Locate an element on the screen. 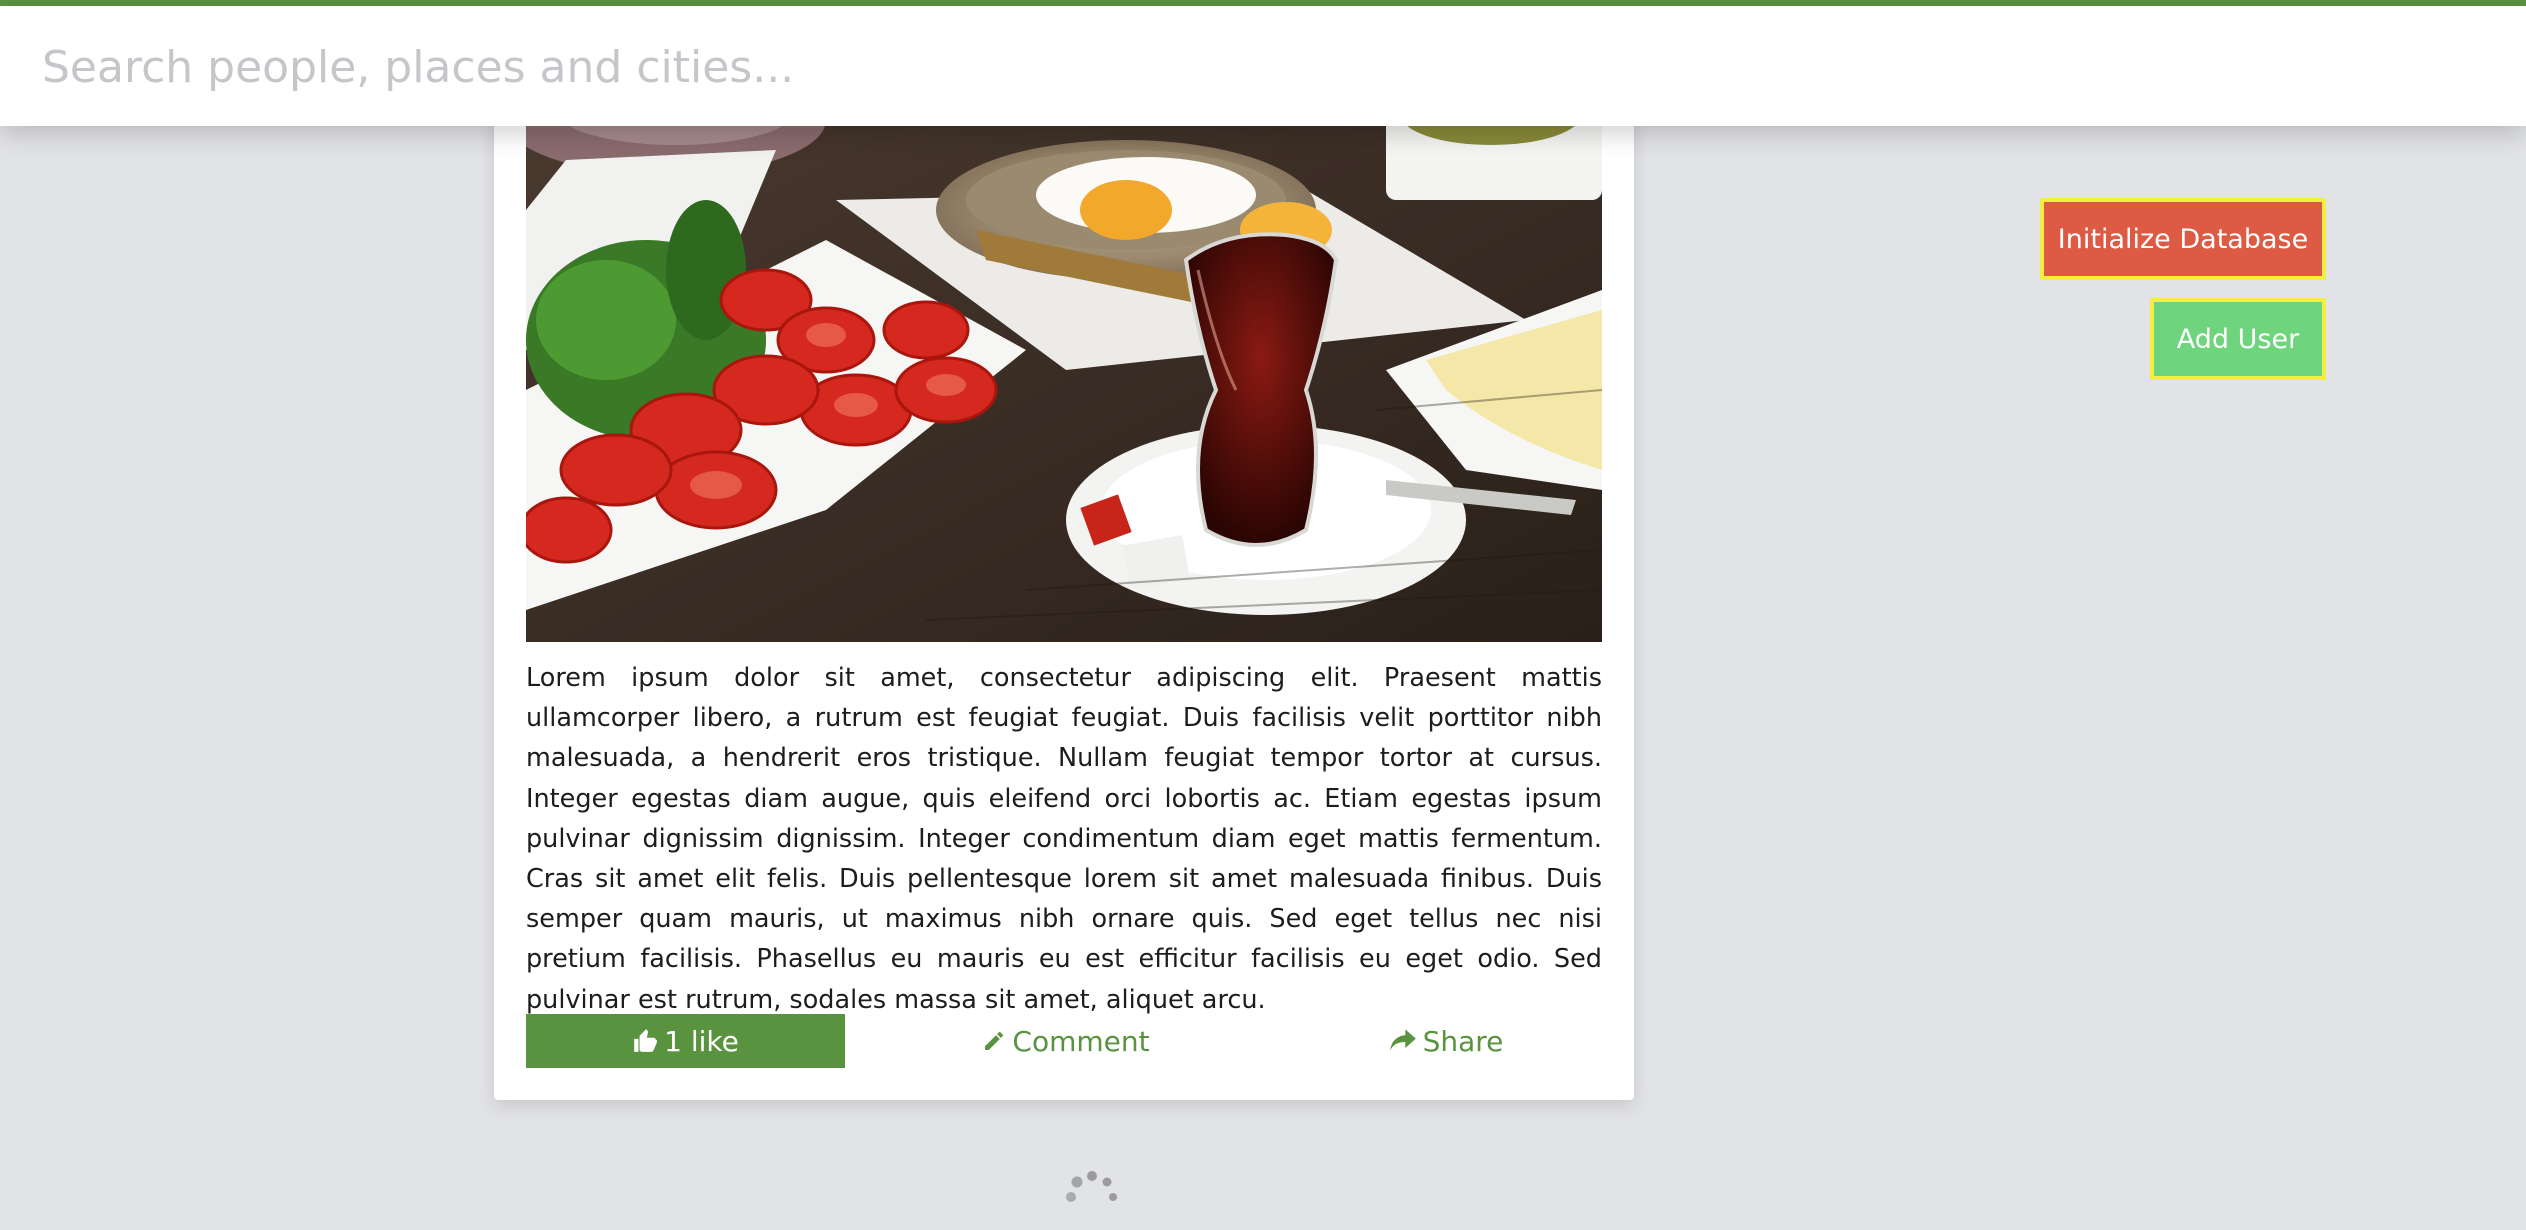  thumbs-up-icon is located at coordinates (645, 1041).